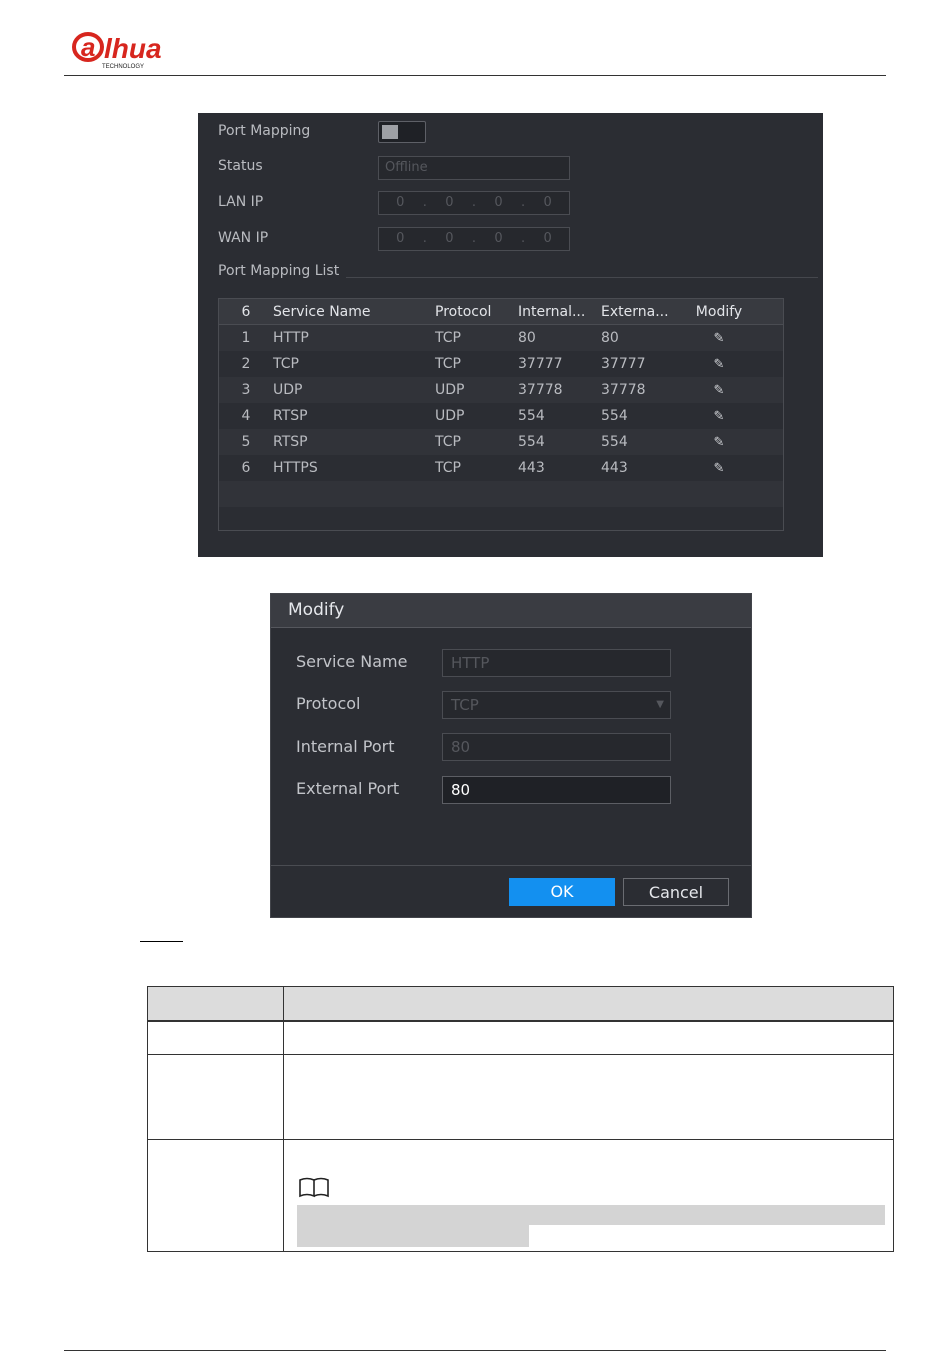  Describe the element at coordinates (475, 1350) in the screenshot. I see `footer-rule` at that location.